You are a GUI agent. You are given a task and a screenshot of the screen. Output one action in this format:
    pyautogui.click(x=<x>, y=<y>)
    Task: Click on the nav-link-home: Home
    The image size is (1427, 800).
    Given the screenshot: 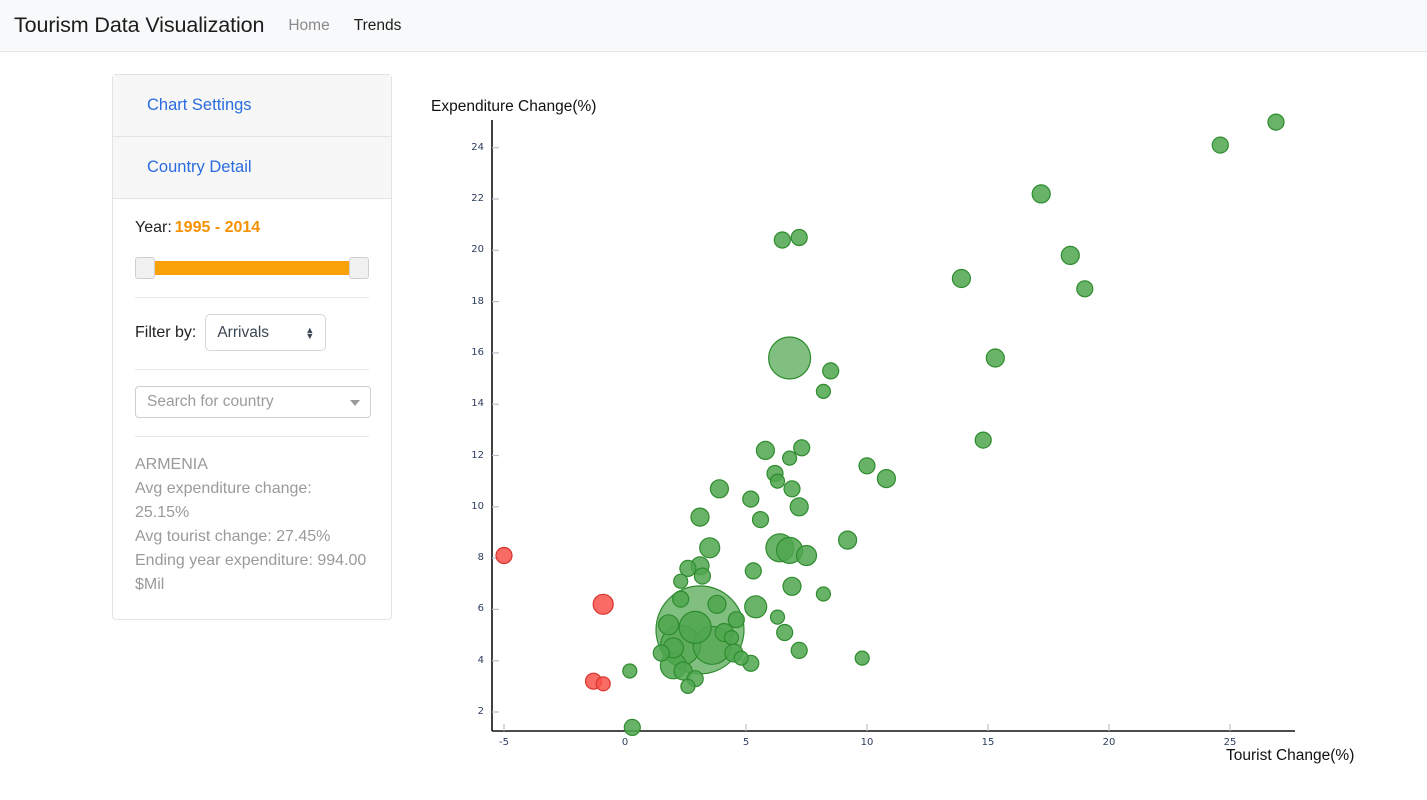 What is the action you would take?
    pyautogui.click(x=308, y=26)
    